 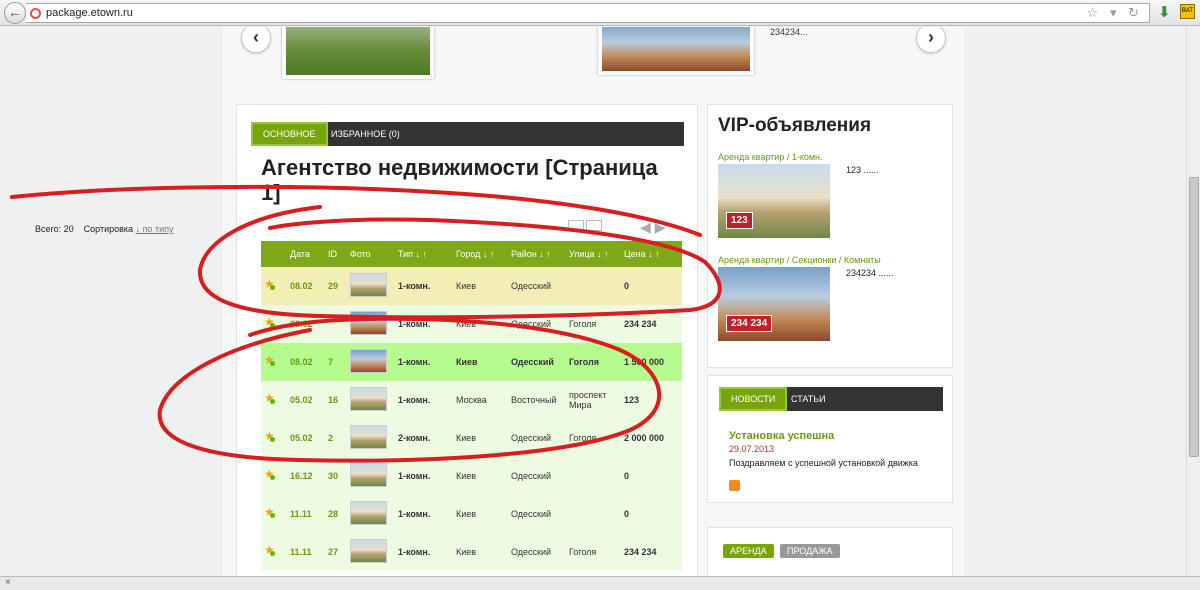 I want to click on close-icon: ×, so click(x=8, y=582).